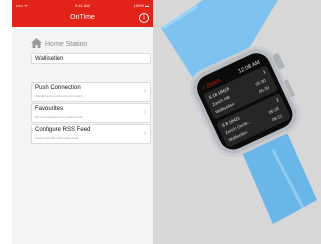  Describe the element at coordinates (49, 109) in the screenshot. I see `menu-item-title: Favourites` at that location.